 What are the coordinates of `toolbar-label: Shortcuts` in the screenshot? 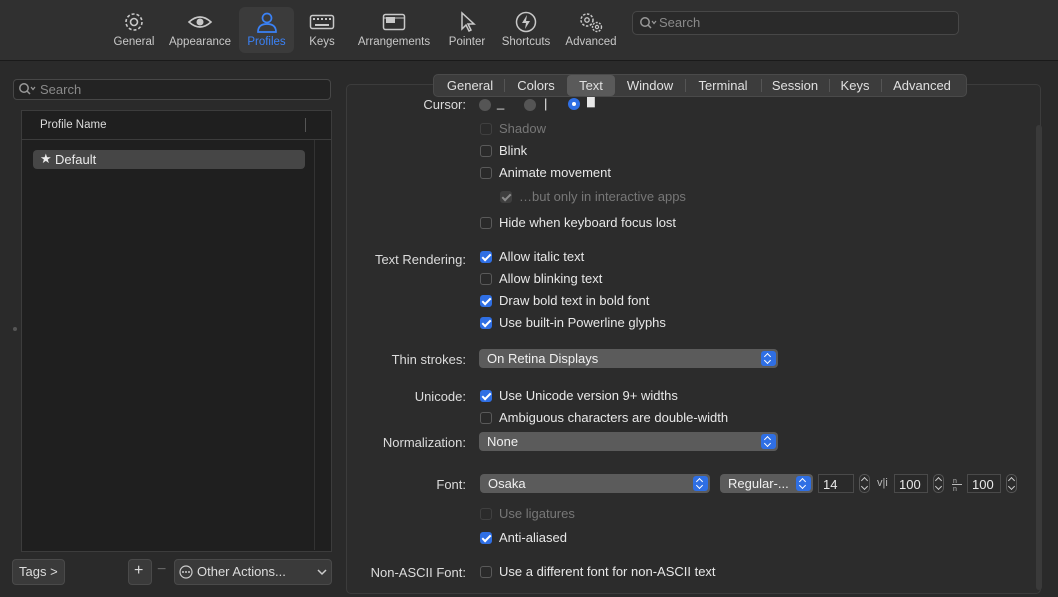 It's located at (526, 42).